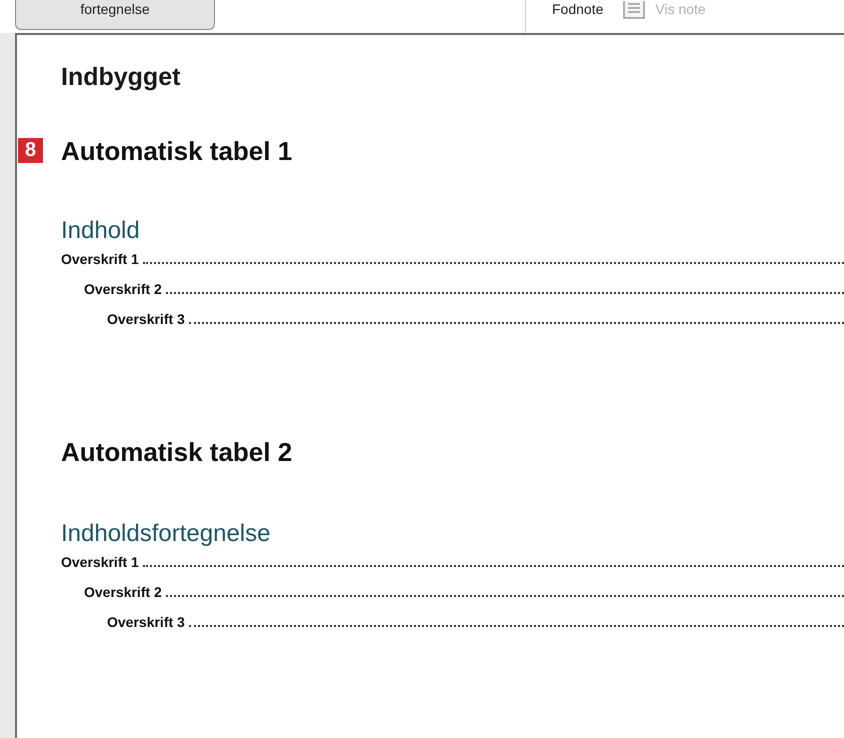  I want to click on gallery-item-title: Automatisk tabel 2, so click(452, 452).